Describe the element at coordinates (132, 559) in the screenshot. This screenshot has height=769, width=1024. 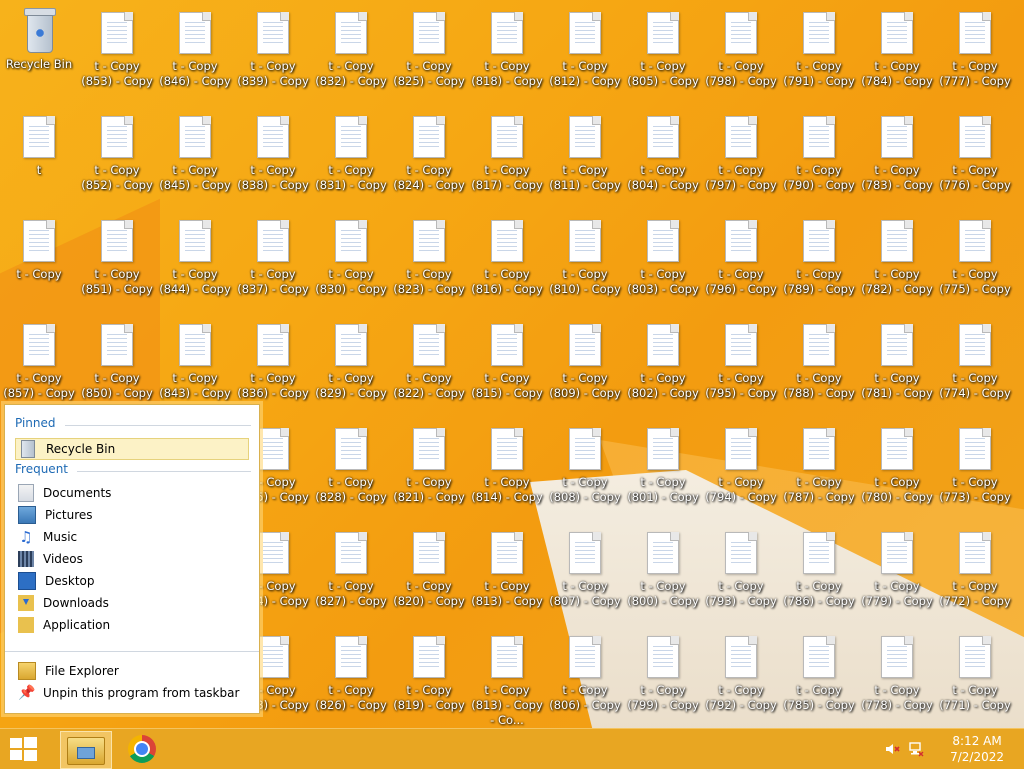
I see `jumplist-item-videos: Videos` at that location.